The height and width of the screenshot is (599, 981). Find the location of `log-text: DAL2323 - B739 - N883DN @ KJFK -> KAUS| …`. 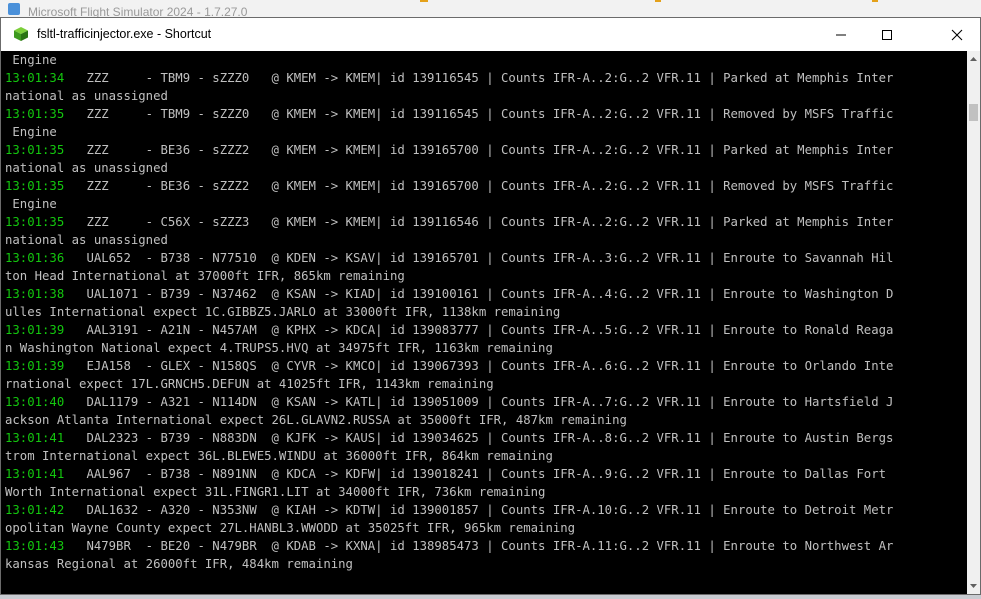

log-text: DAL2323 - B739 - N883DN @ KJFK -> KAUS| … is located at coordinates (479, 438).